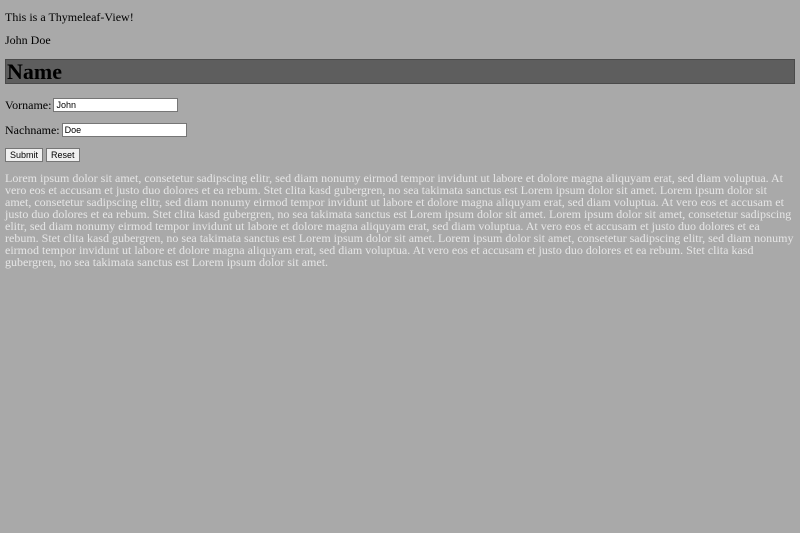 The height and width of the screenshot is (533, 800). I want to click on first-name-input, so click(116, 105).